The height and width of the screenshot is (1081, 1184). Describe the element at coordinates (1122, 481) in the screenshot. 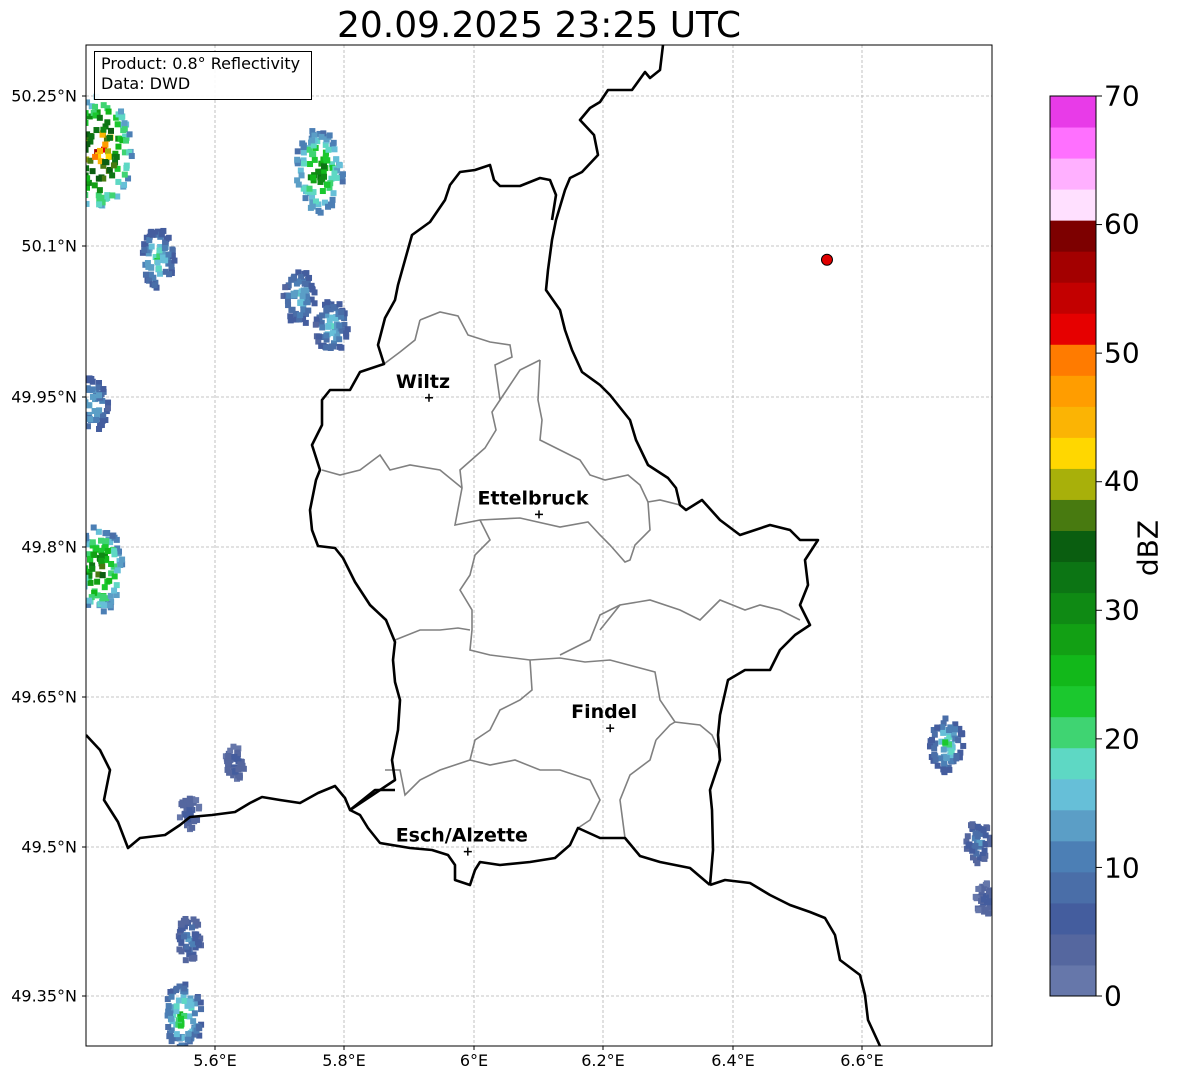

I see `colorbar-tick: 40` at that location.